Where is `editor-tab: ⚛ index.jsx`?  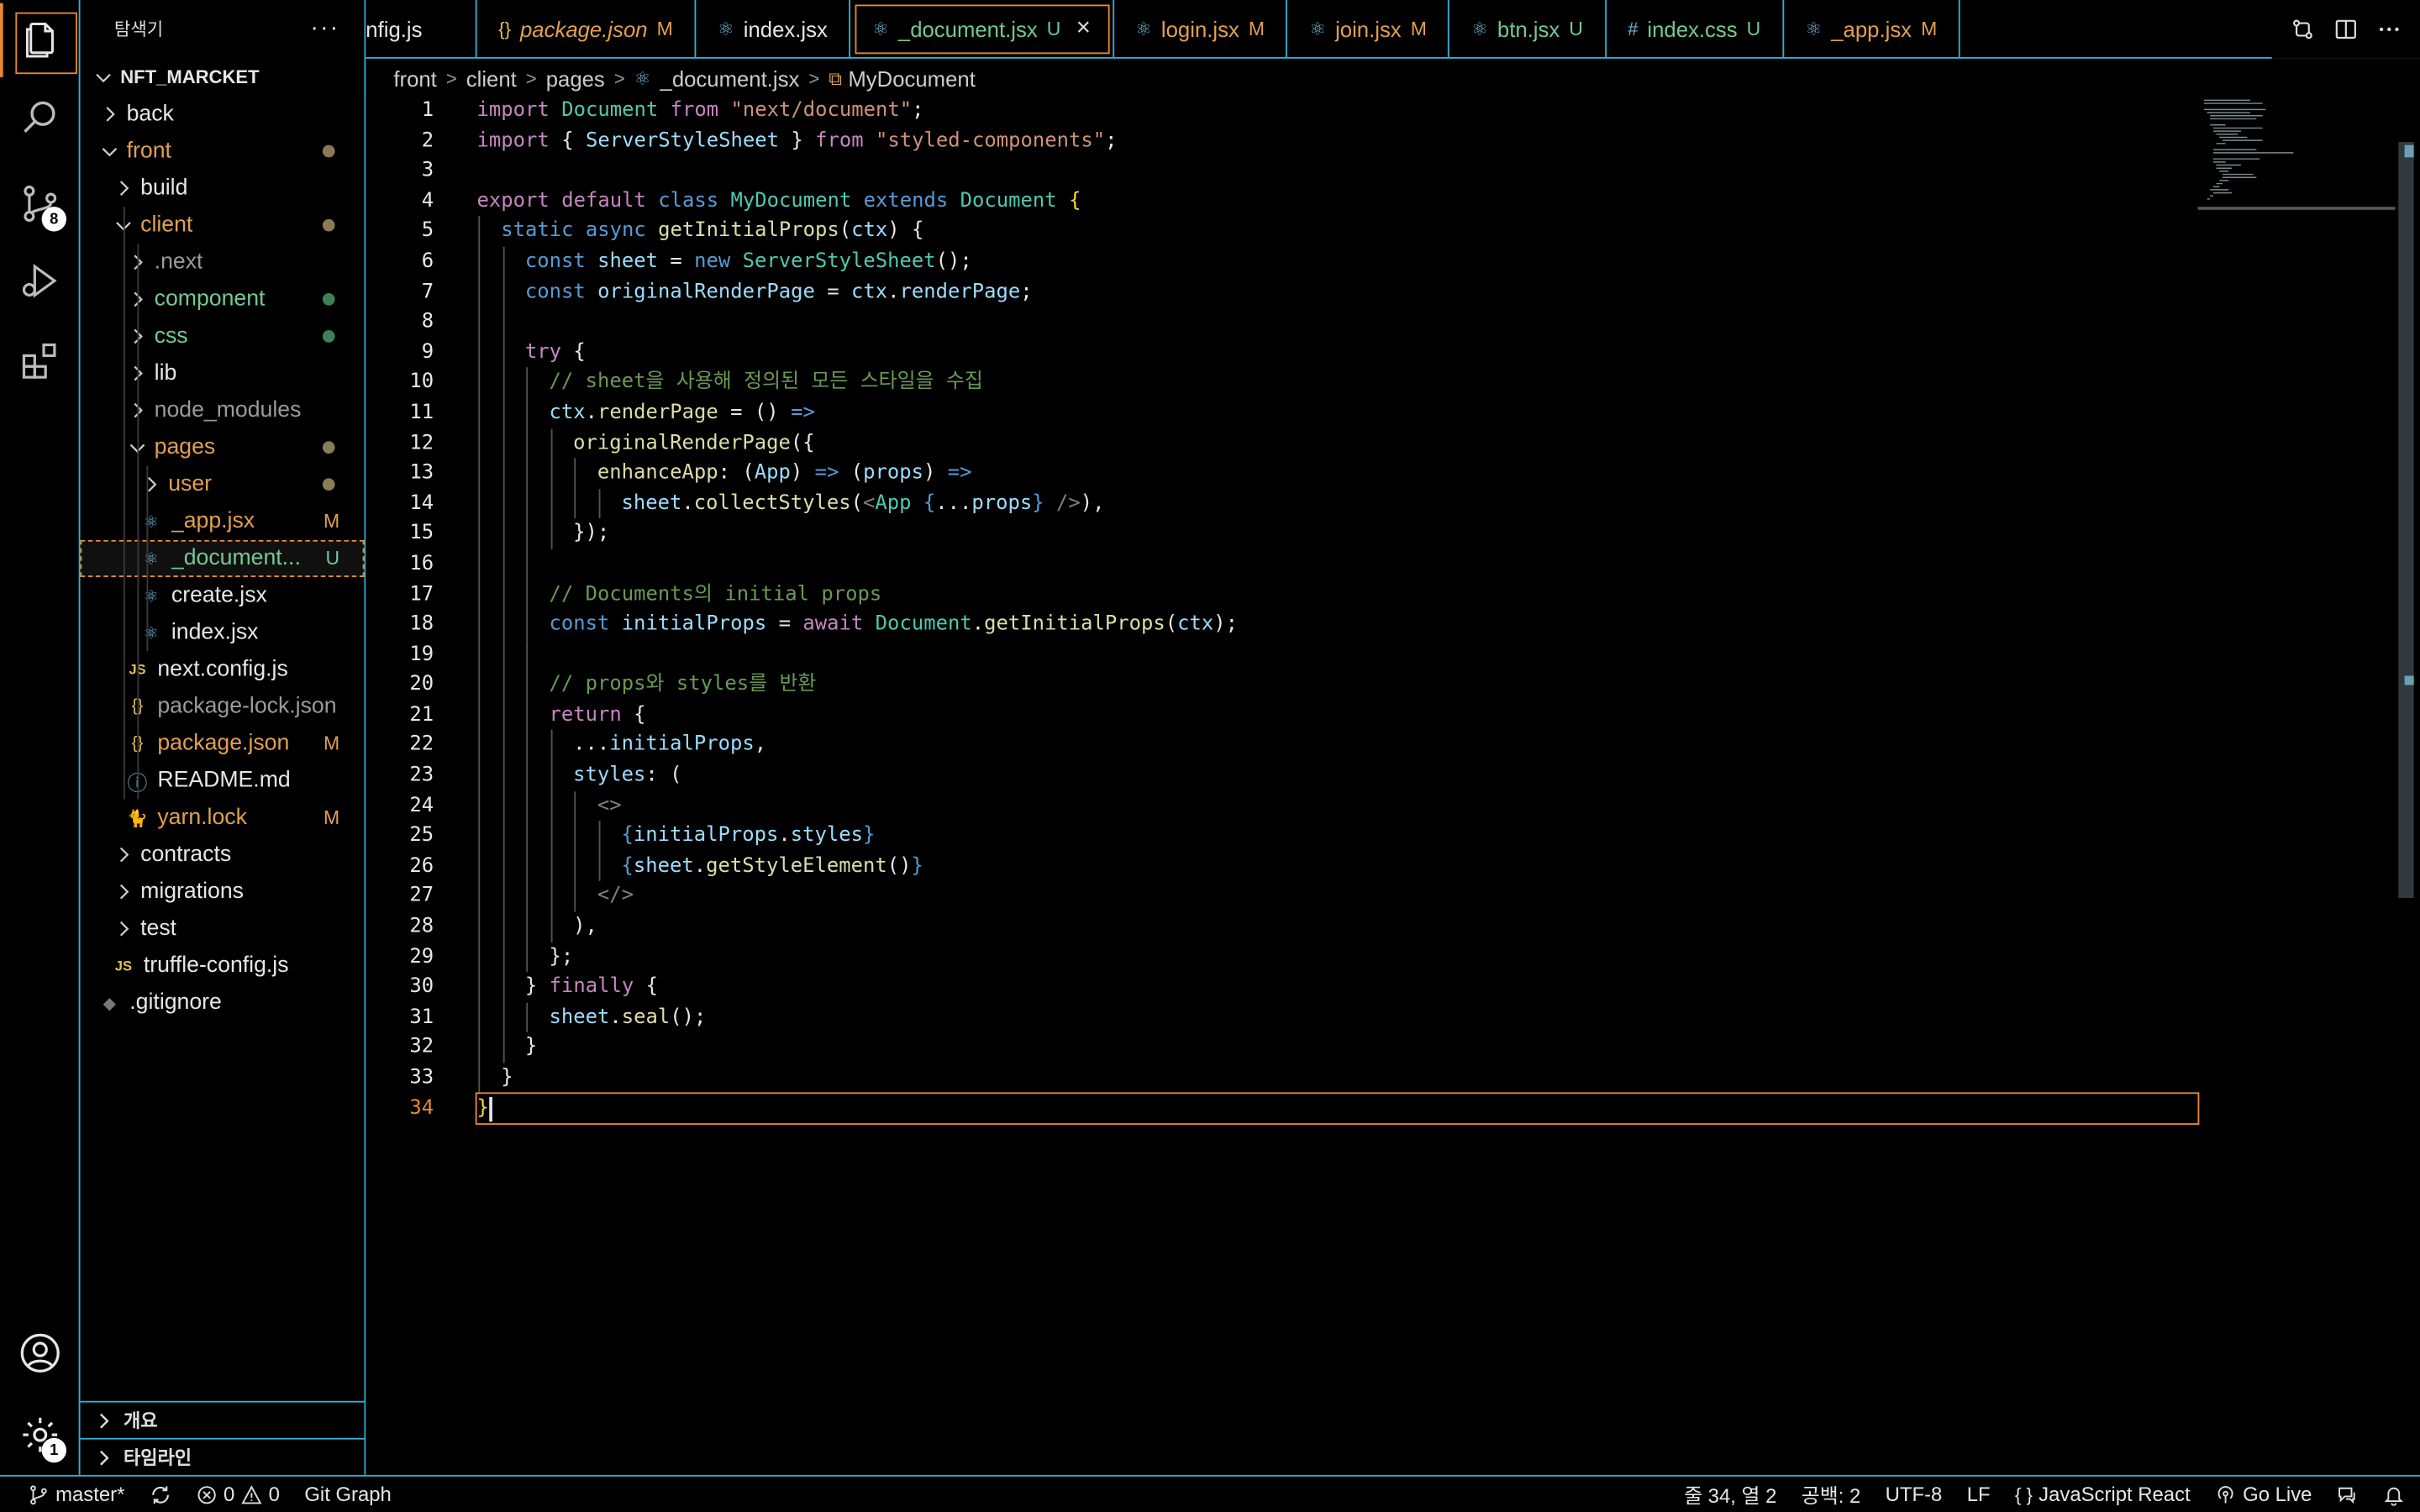
editor-tab: ⚛ index.jsx is located at coordinates (773, 28).